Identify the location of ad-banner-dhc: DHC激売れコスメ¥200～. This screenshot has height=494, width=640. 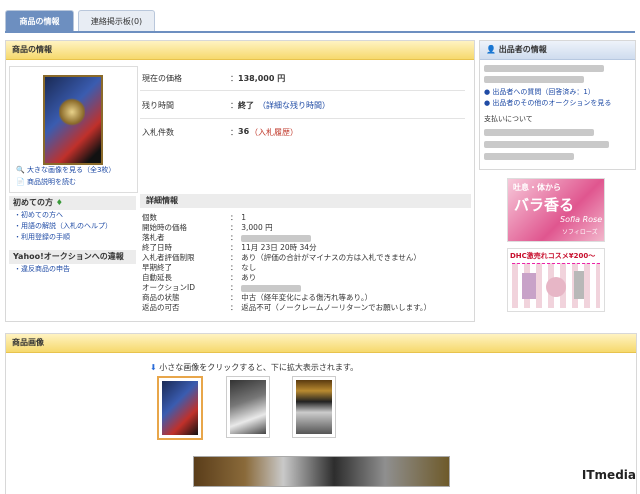
(556, 280).